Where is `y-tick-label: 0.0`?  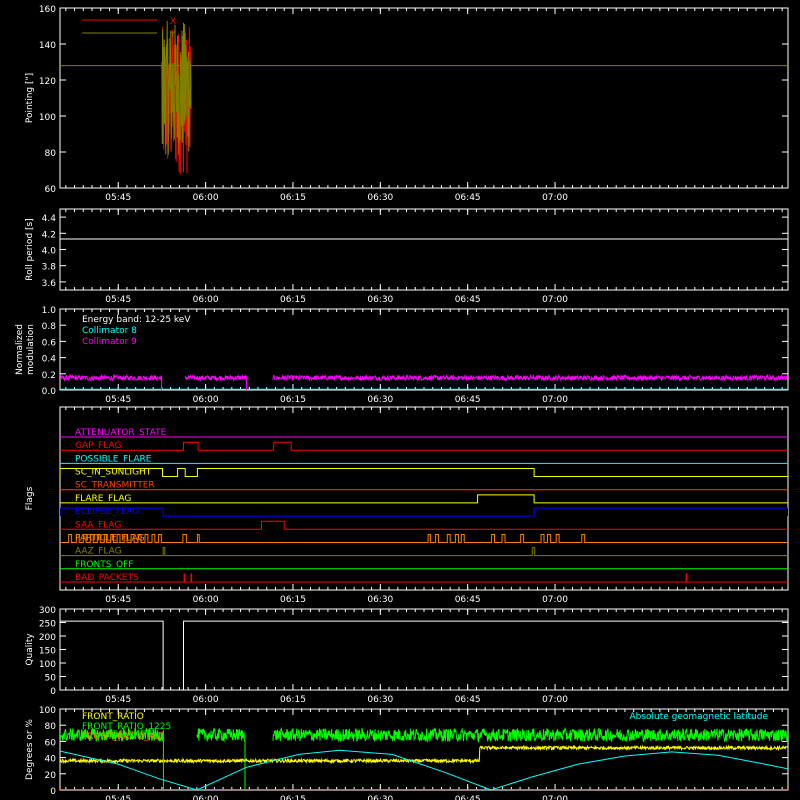 y-tick-label: 0.0 is located at coordinates (49, 392).